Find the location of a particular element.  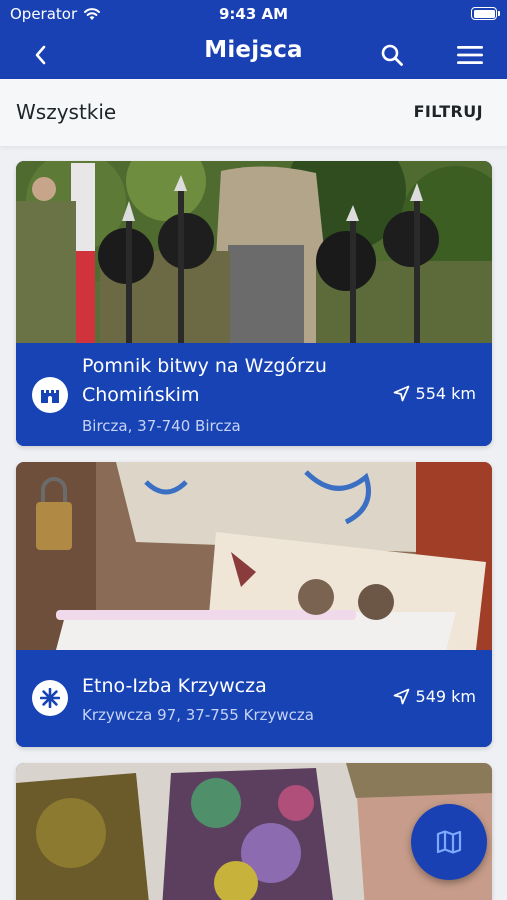

nav-bar: Miejsca is located at coordinates (253, 54).